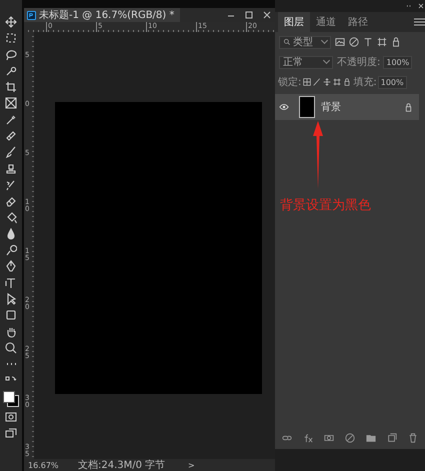 This screenshot has height=471, width=425. Describe the element at coordinates (11, 38) in the screenshot. I see `marquee-icon` at that location.